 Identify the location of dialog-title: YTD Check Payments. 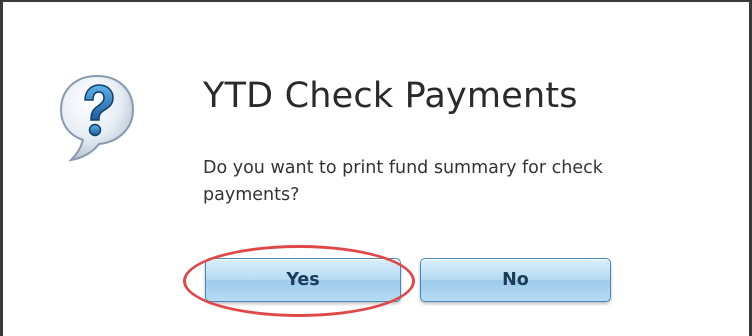
(390, 96).